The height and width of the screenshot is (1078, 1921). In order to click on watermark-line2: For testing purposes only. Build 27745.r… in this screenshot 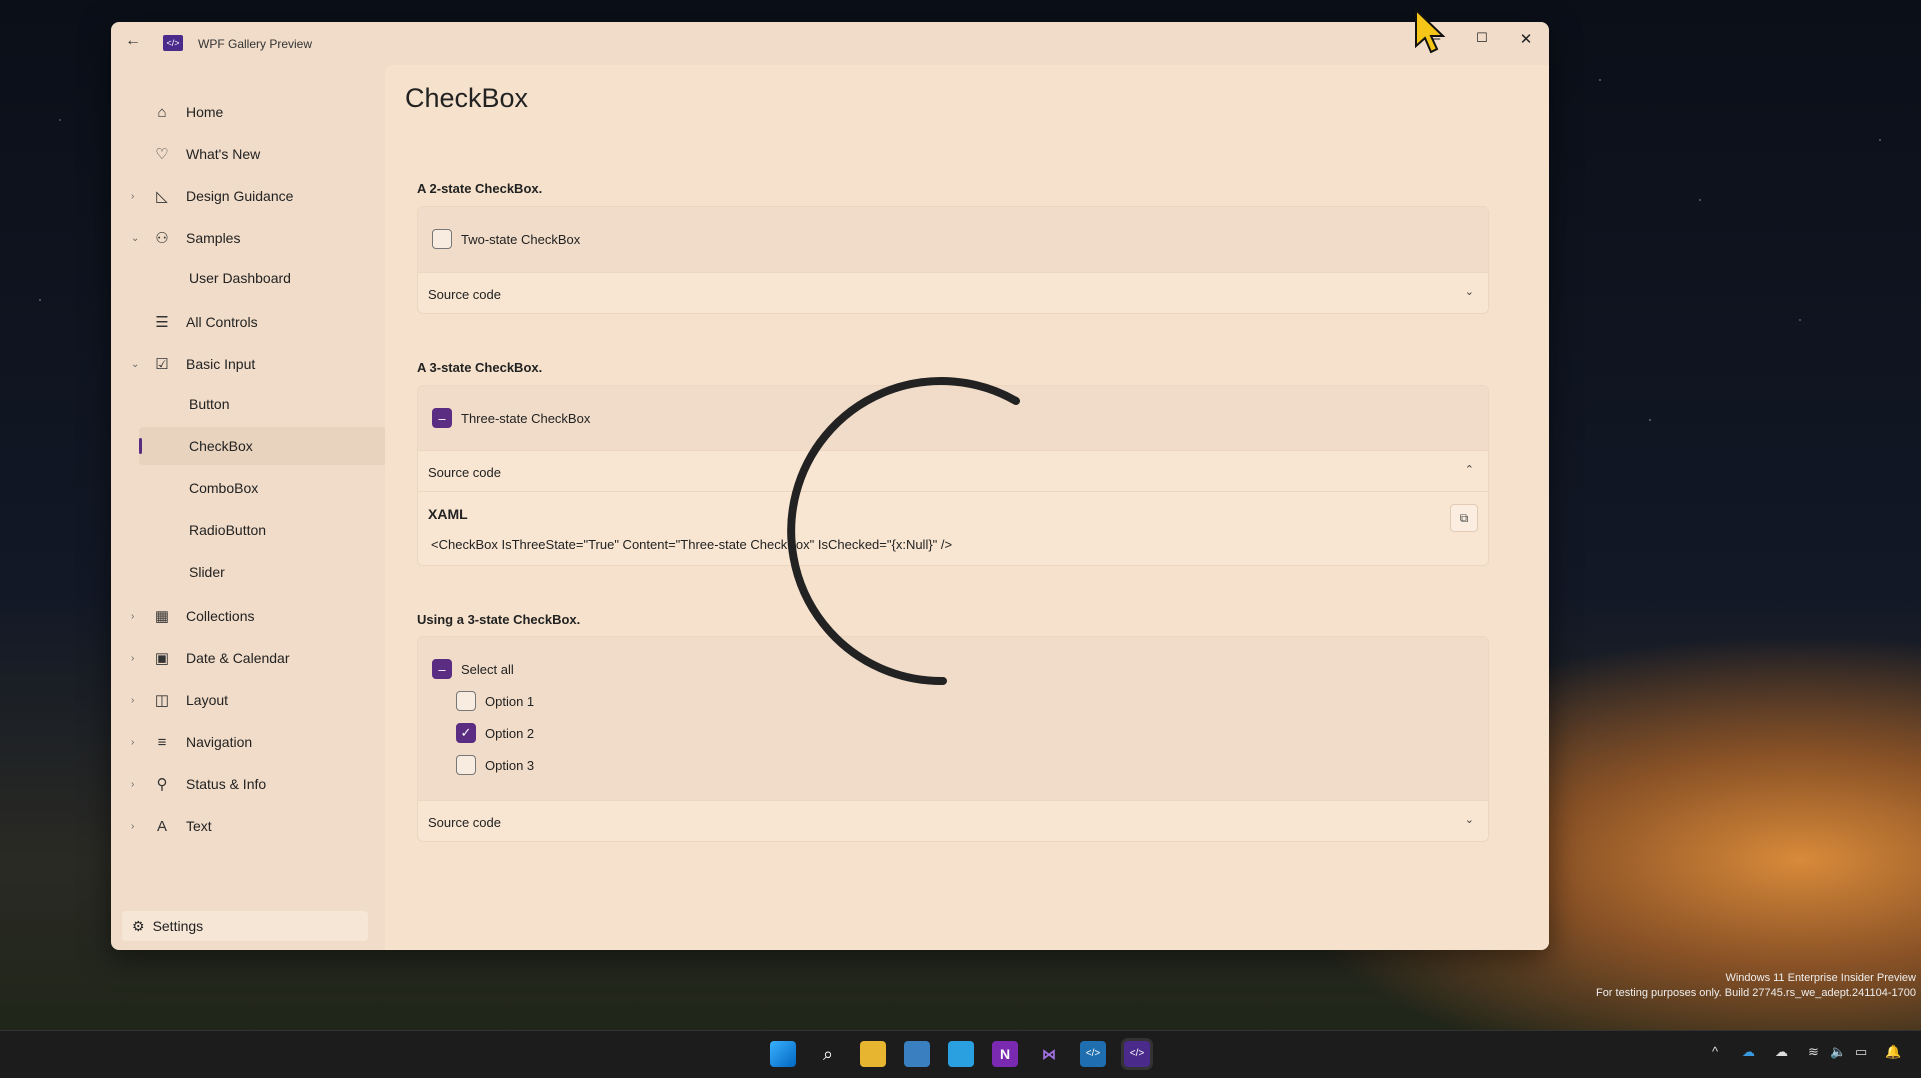, I will do `click(1755, 993)`.